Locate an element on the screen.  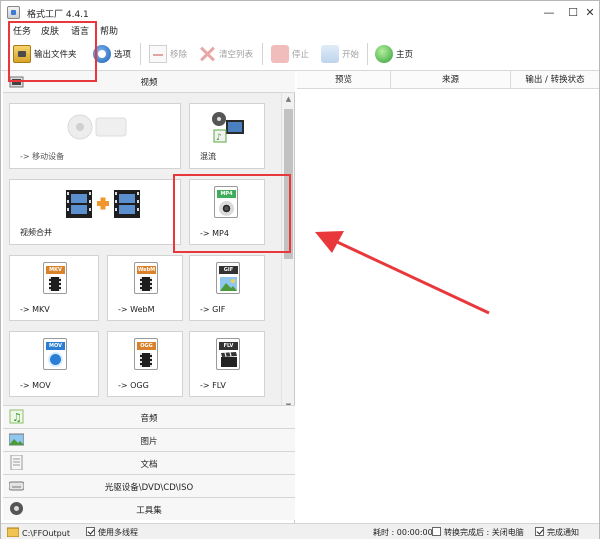
category-picture-label: 图片 is located at coordinates (149, 442).